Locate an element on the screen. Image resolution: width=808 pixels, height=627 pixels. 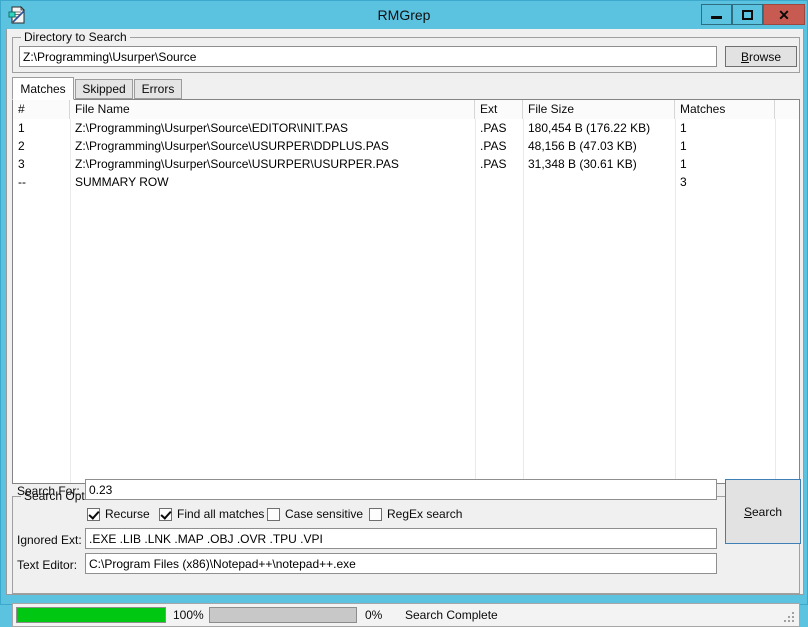
progress-bar-primary is located at coordinates (91, 615).